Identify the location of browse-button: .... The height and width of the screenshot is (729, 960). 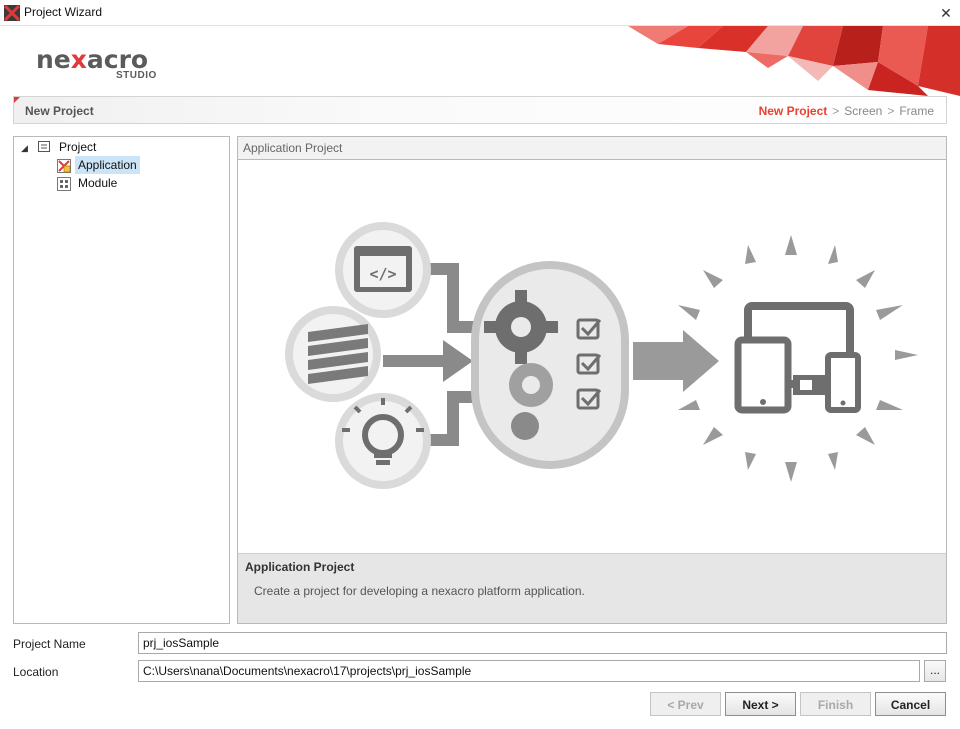
(935, 671).